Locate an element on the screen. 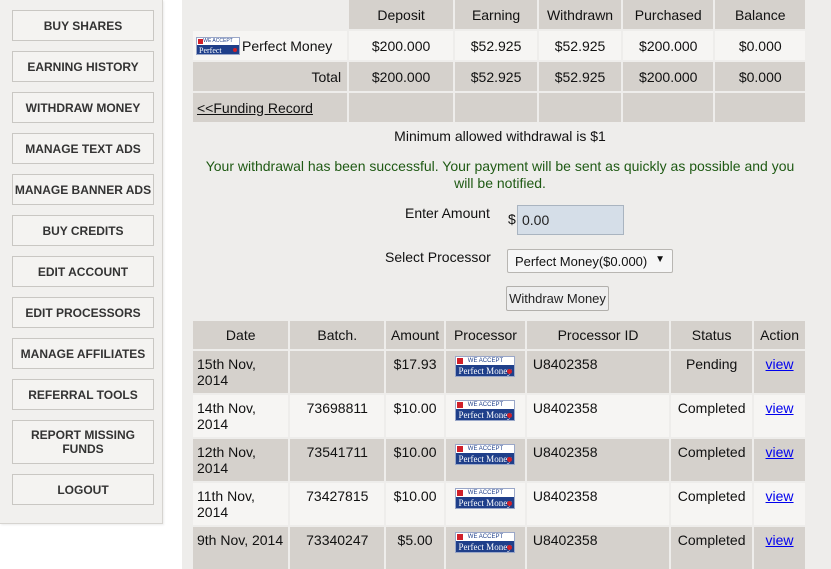  balance-header: Withdrawn is located at coordinates (580, 14).